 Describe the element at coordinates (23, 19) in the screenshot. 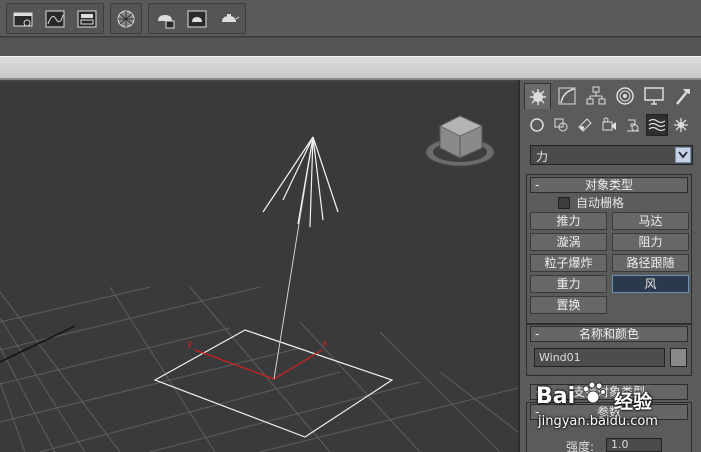

I see `scene-explorer-icon` at that location.